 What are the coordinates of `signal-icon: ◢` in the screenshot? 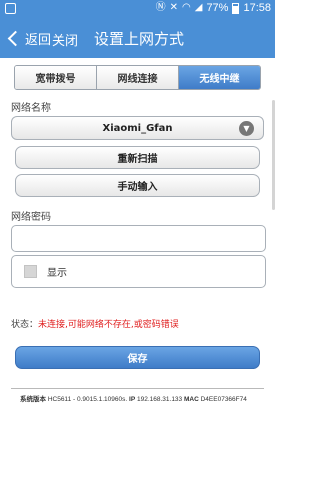 It's located at (198, 7).